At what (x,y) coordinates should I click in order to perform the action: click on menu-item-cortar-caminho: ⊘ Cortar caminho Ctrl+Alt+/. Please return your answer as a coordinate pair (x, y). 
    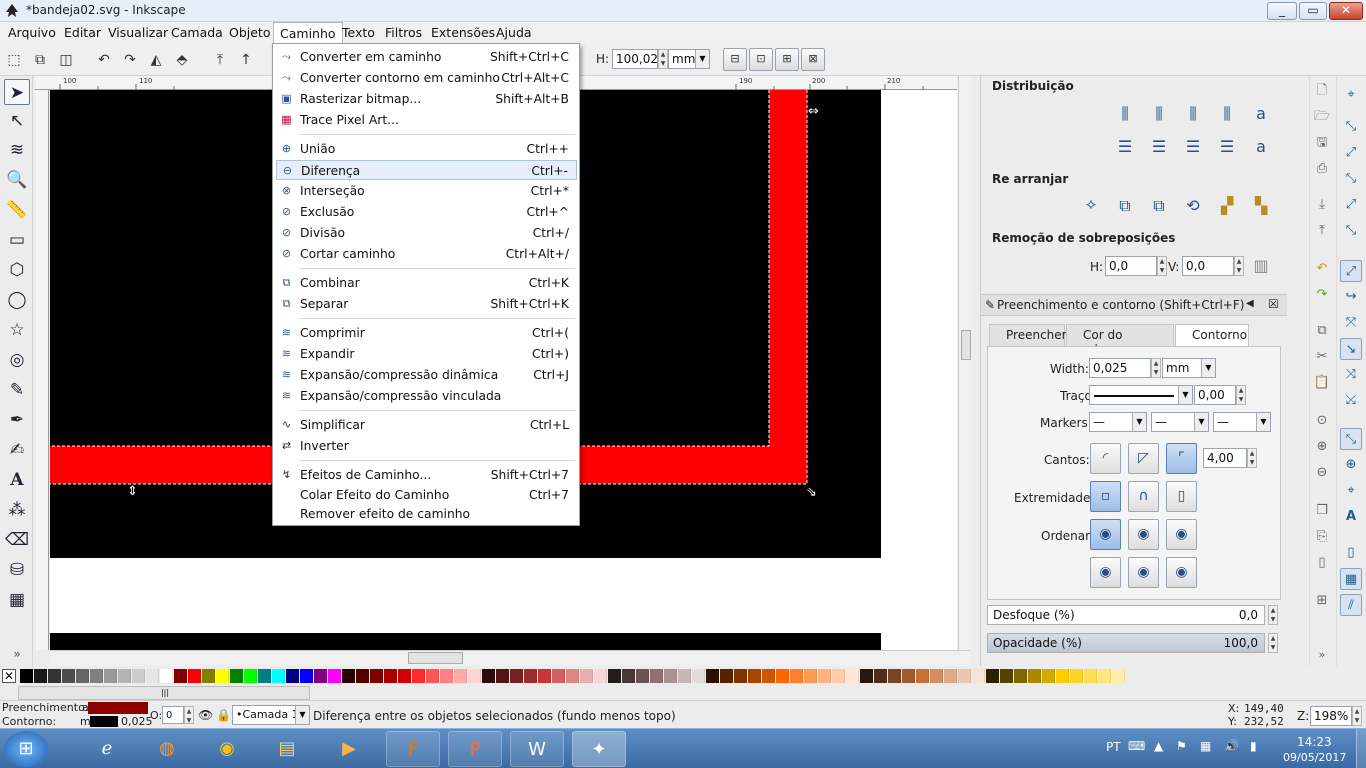
    Looking at the image, I should click on (426, 254).